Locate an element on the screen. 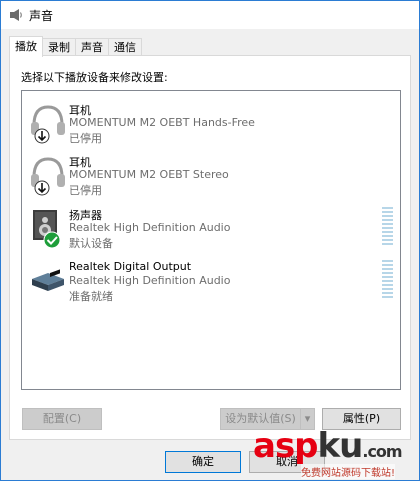  device-description: MOMENTUM M2 OEBT Hands-Free is located at coordinates (162, 122).